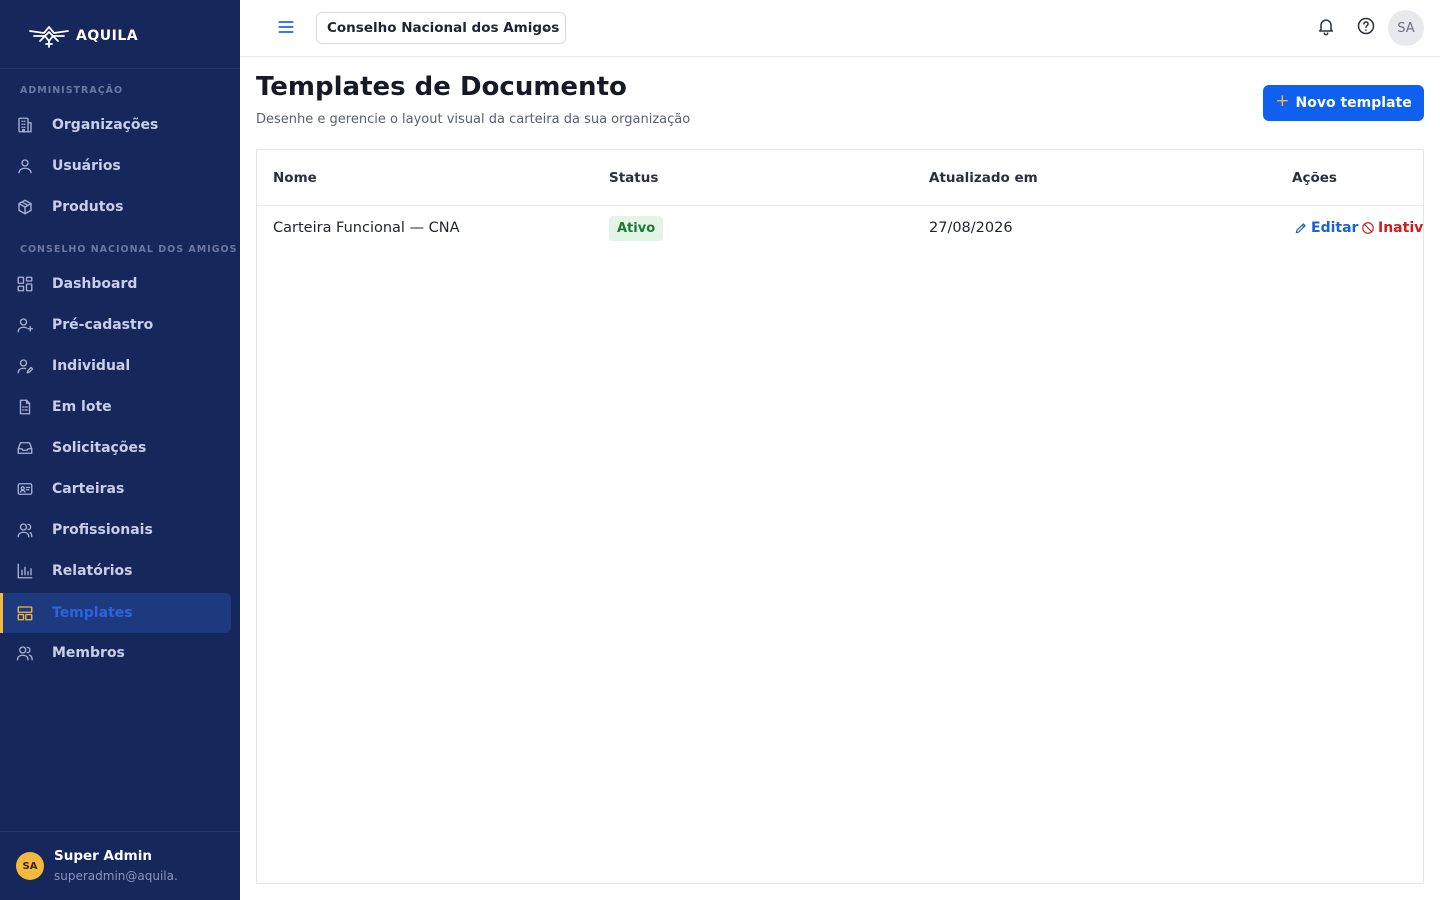 This screenshot has height=900, width=1440. I want to click on table-header: Nome Status Atualizado em Ações, so click(840, 178).